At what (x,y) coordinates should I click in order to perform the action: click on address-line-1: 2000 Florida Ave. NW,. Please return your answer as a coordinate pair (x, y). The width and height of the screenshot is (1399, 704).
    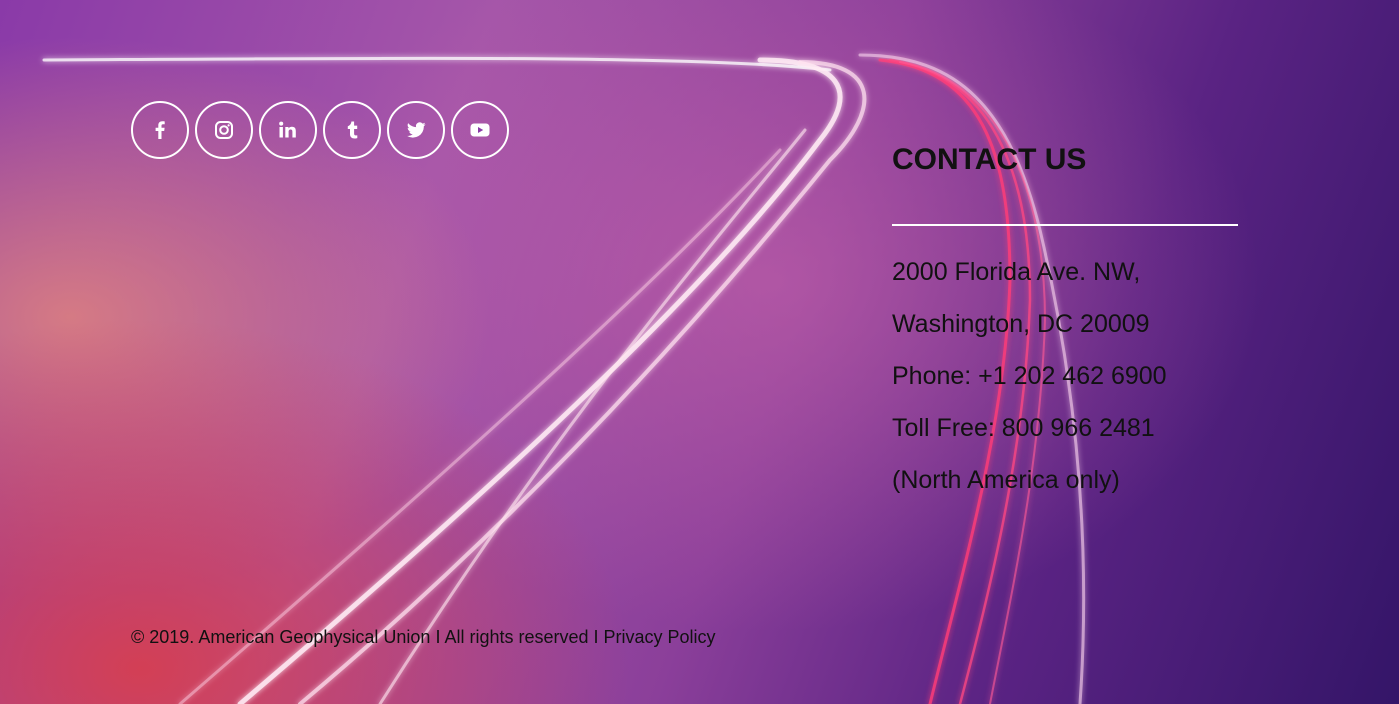
    Looking at the image, I should click on (1016, 272).